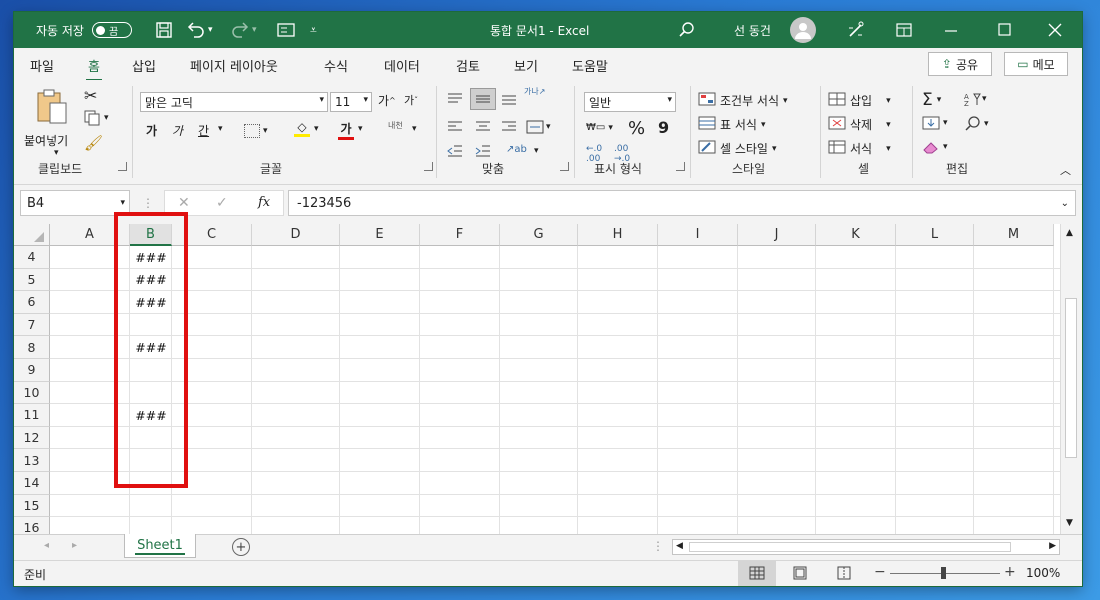  Describe the element at coordinates (122, 166) in the screenshot. I see `clipboard-launcher-icon` at that location.